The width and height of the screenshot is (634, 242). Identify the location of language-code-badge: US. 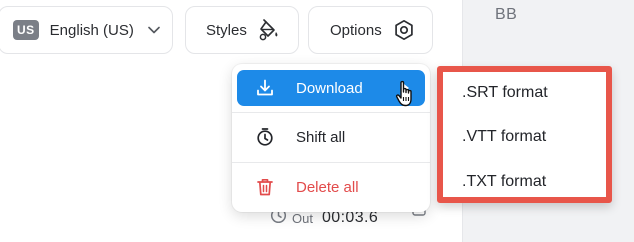
(26, 30).